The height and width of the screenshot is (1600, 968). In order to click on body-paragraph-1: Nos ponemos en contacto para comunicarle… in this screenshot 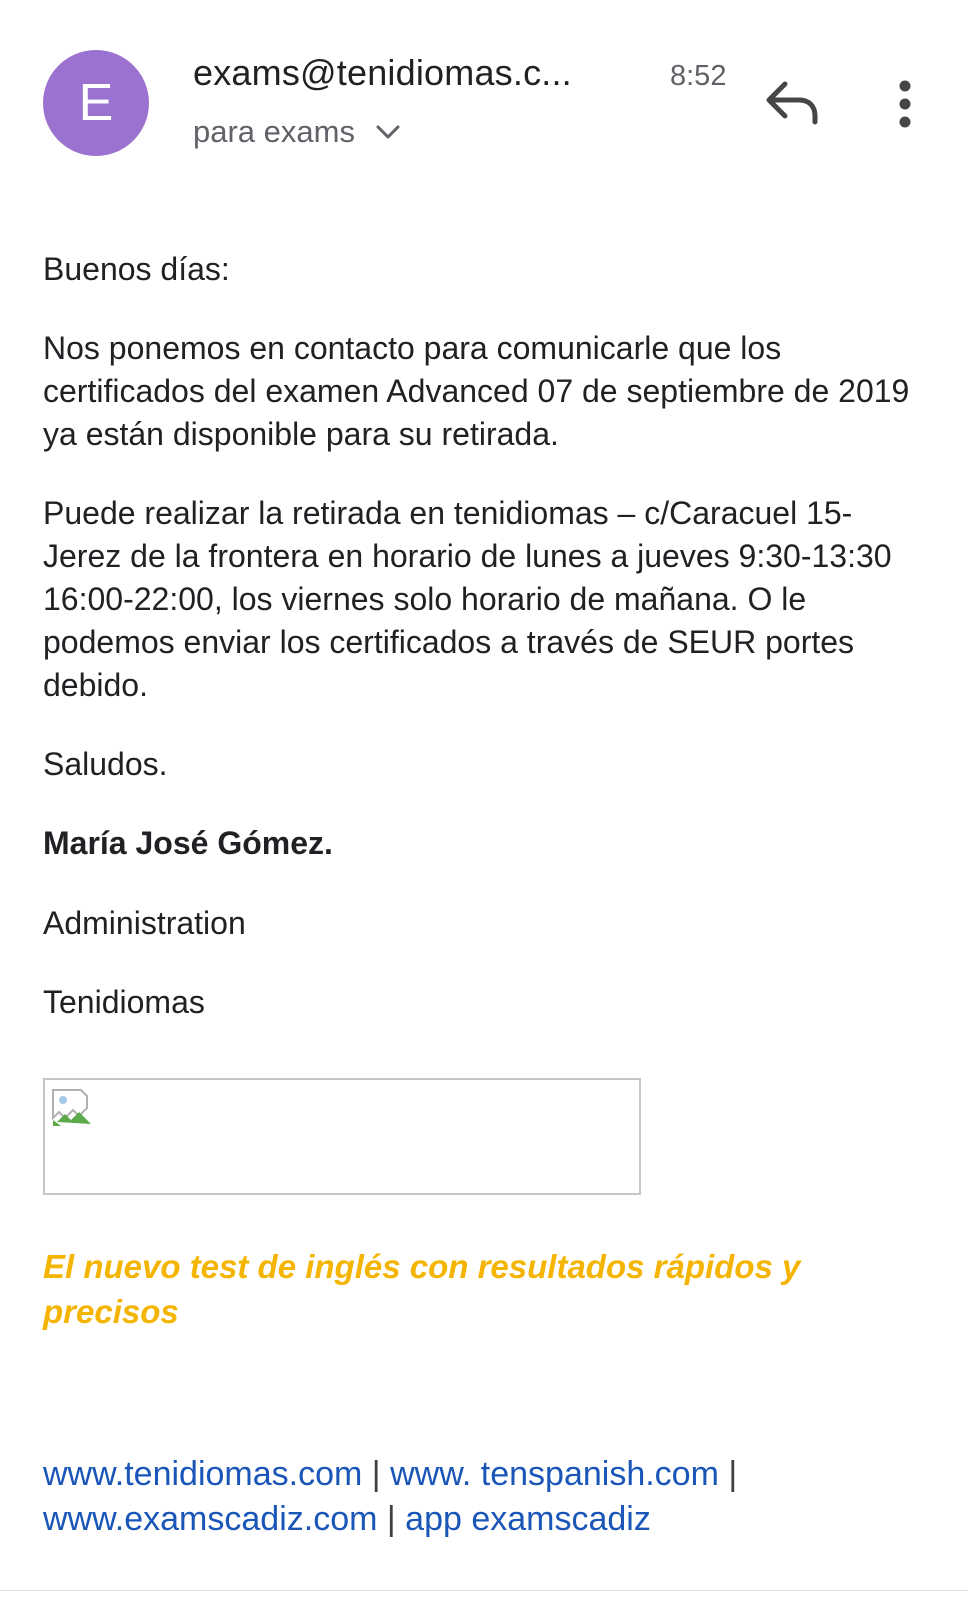, I will do `click(476, 391)`.